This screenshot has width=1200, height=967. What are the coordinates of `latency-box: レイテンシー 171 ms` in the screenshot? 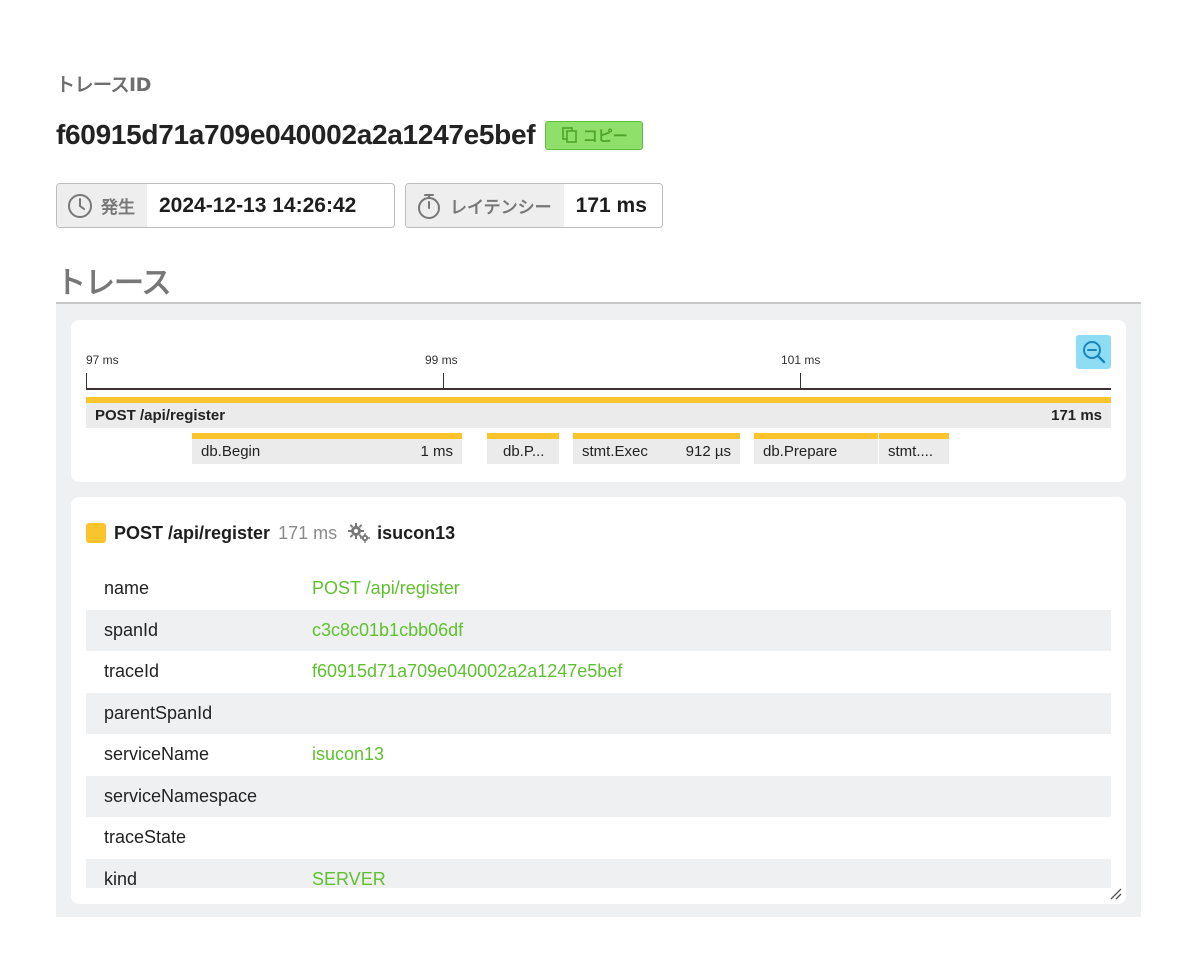 It's located at (534, 205).